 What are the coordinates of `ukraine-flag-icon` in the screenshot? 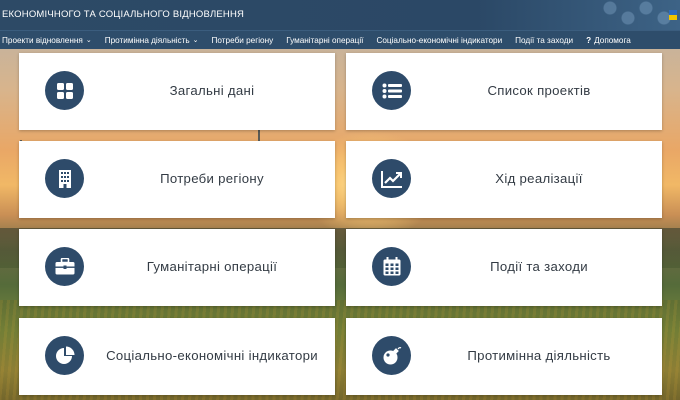 It's located at (673, 15).